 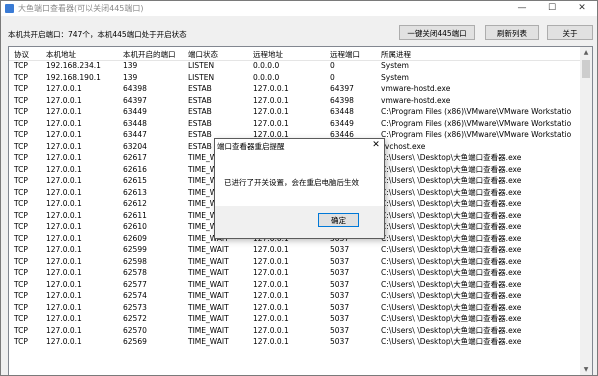 I want to click on table-cell: 64397, so click(x=135, y=100).